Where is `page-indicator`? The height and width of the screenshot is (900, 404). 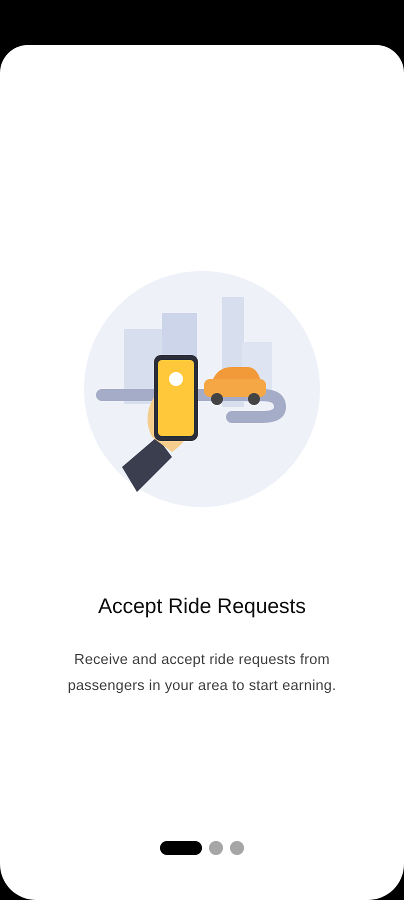 page-indicator is located at coordinates (181, 848).